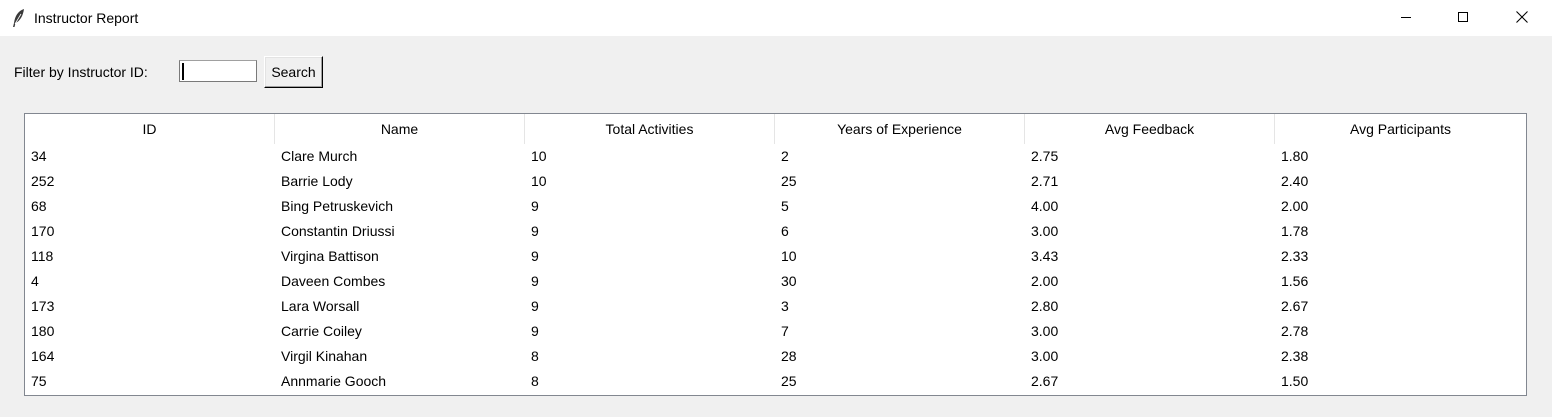 Image resolution: width=1552 pixels, height=417 pixels. I want to click on cell-id: 170, so click(43, 231).